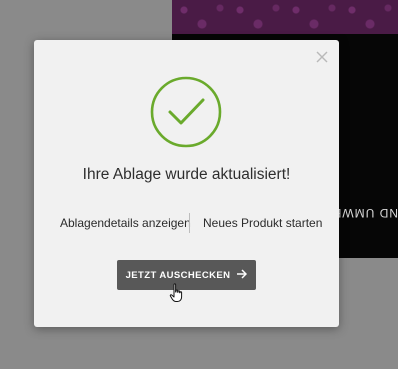  What do you see at coordinates (285, 17) in the screenshot?
I see `background-pattern` at bounding box center [285, 17].